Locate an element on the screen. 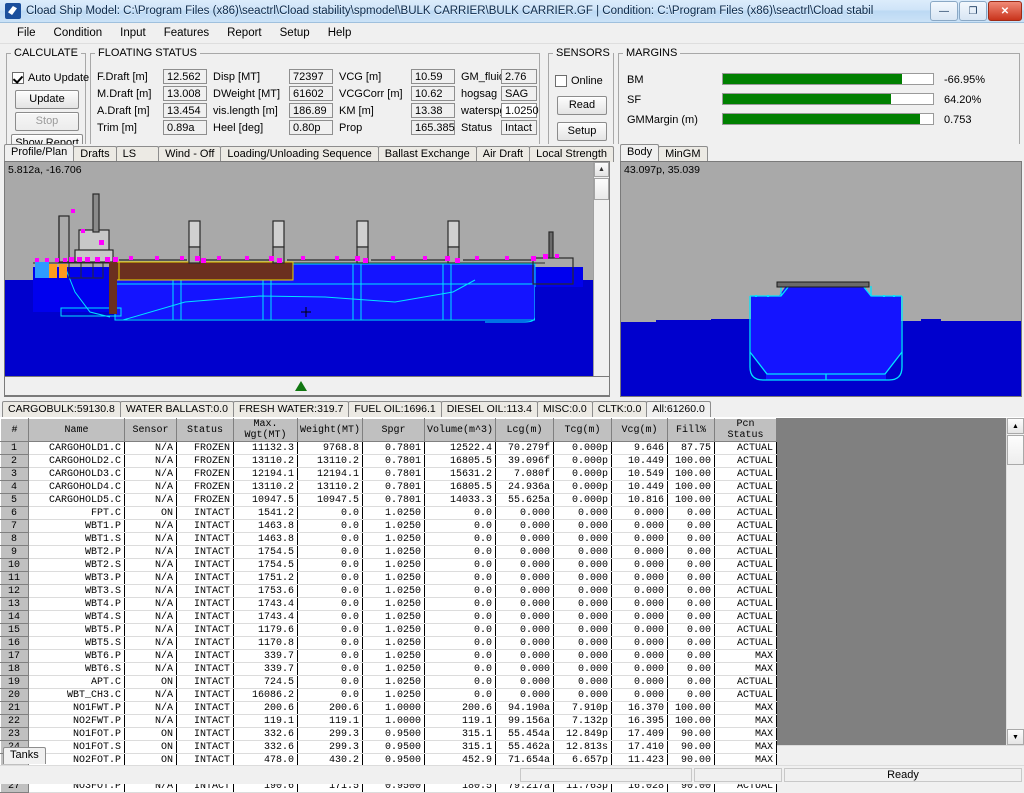 This screenshot has width=1024, height=793. cell-max-wgt-mt: 10947.5 is located at coordinates (266, 500).